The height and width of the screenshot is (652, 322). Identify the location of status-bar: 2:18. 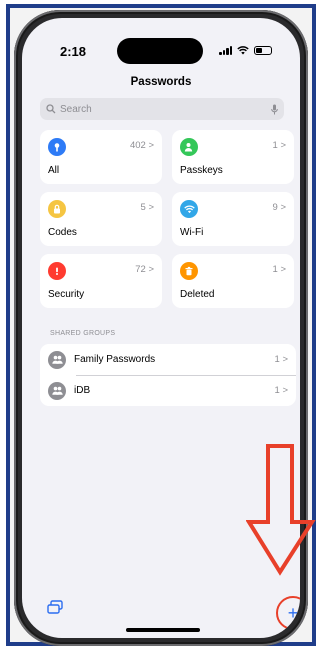
(161, 41).